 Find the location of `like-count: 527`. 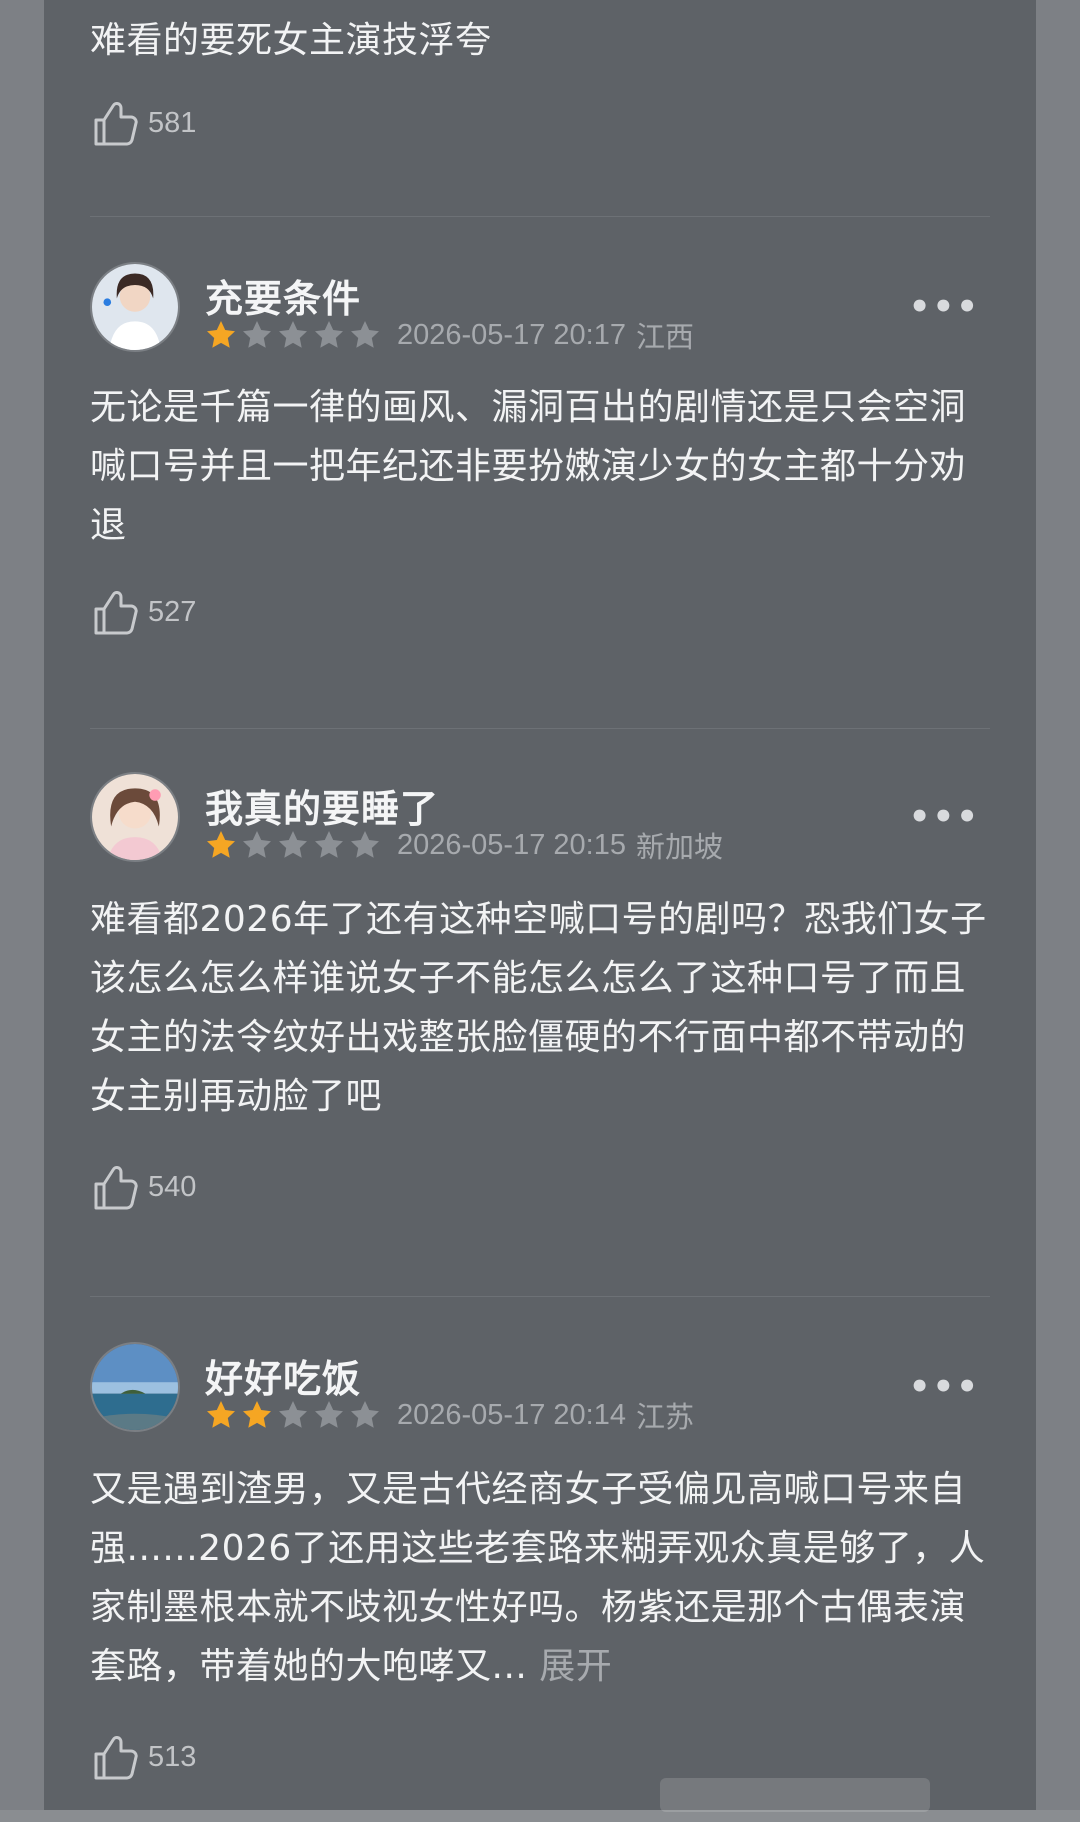

like-count: 527 is located at coordinates (172, 611).